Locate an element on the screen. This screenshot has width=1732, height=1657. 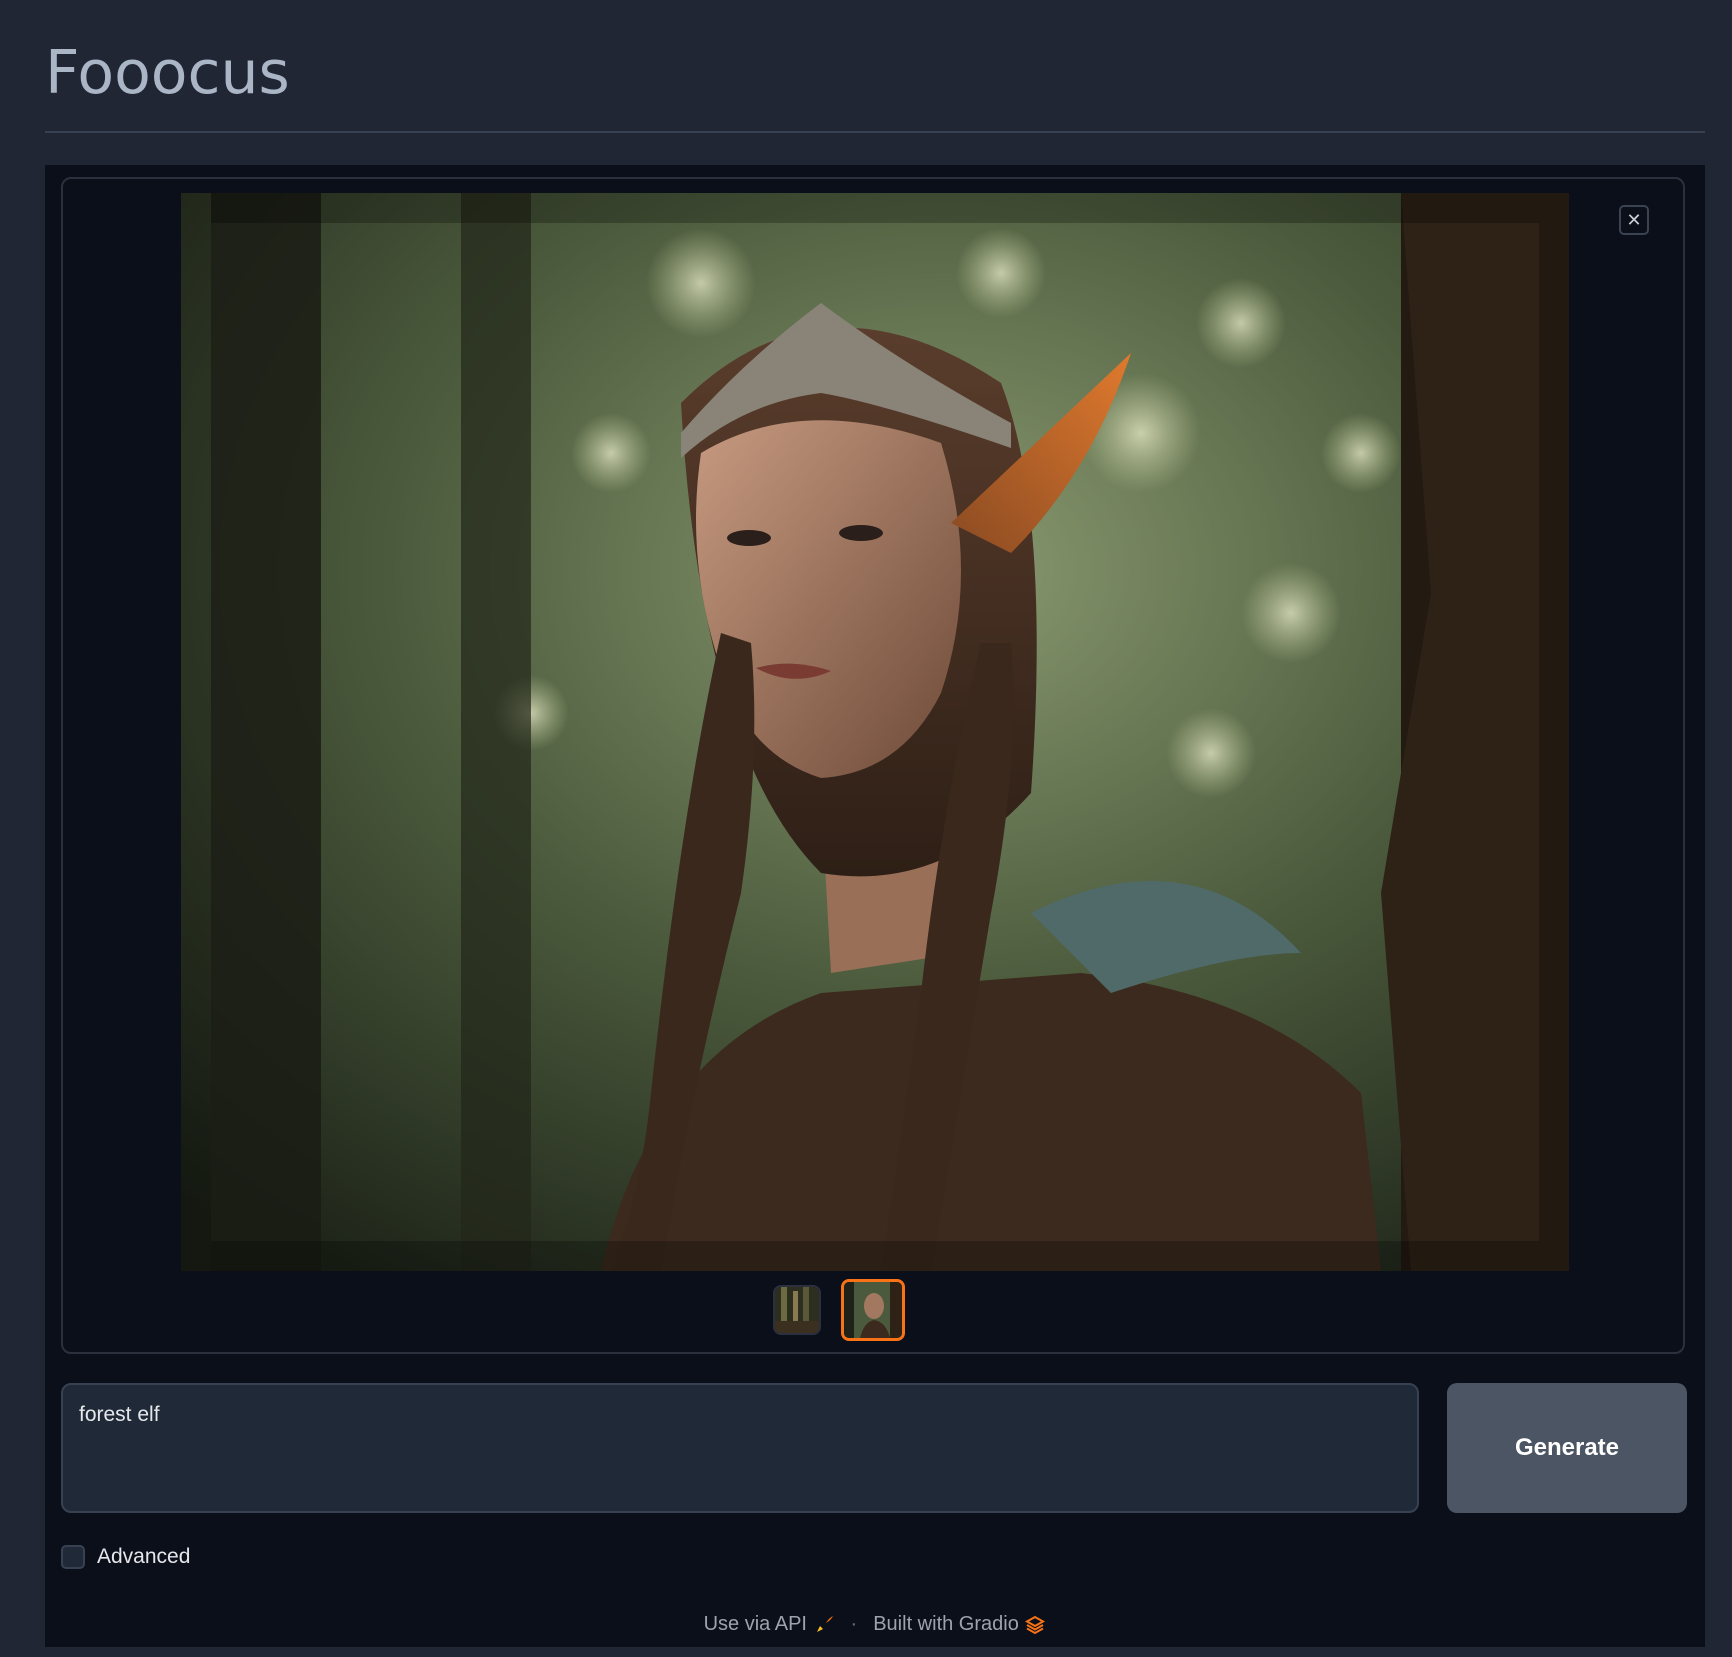
prompt-text: forest elf is located at coordinates (119, 1414).